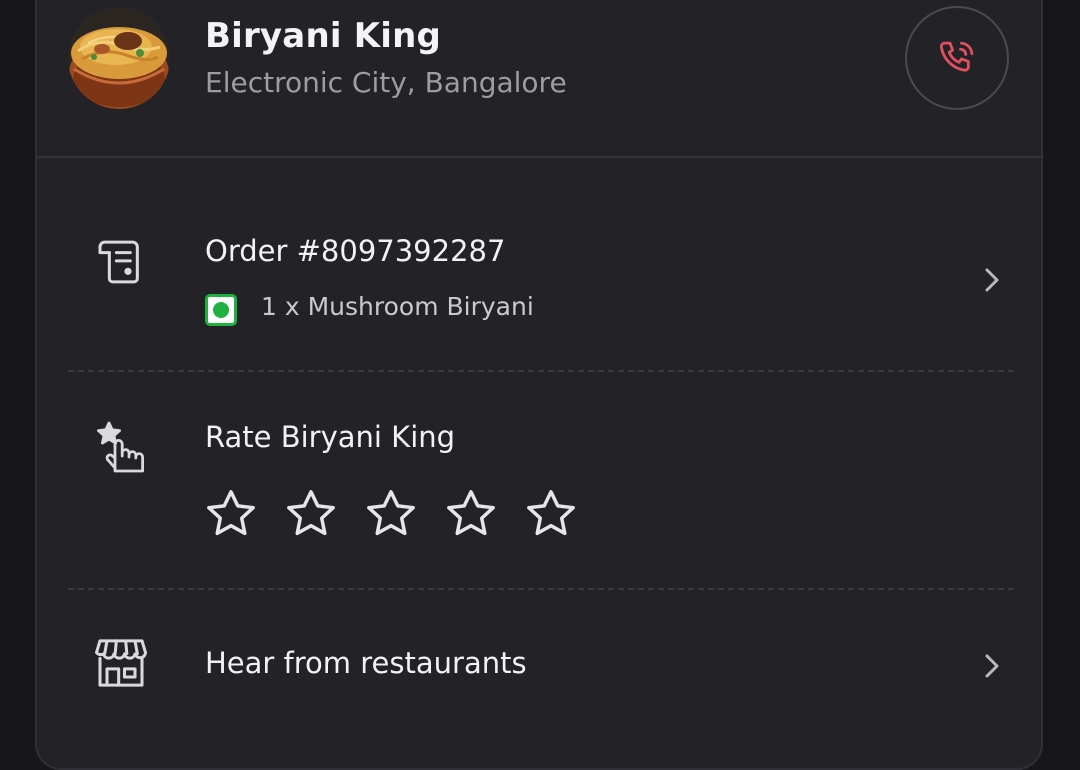  What do you see at coordinates (386, 82) in the screenshot?
I see `restaurant-location: Electronic City, Bangalore` at bounding box center [386, 82].